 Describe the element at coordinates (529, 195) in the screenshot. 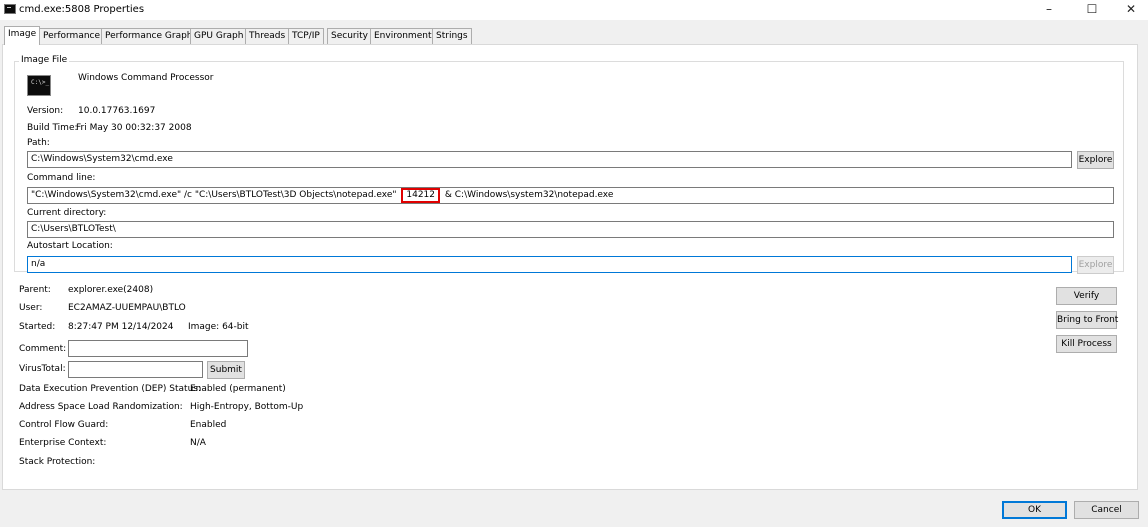

I see `command-line-text-tail: & C:\Windows\system32\notepad.exe` at that location.